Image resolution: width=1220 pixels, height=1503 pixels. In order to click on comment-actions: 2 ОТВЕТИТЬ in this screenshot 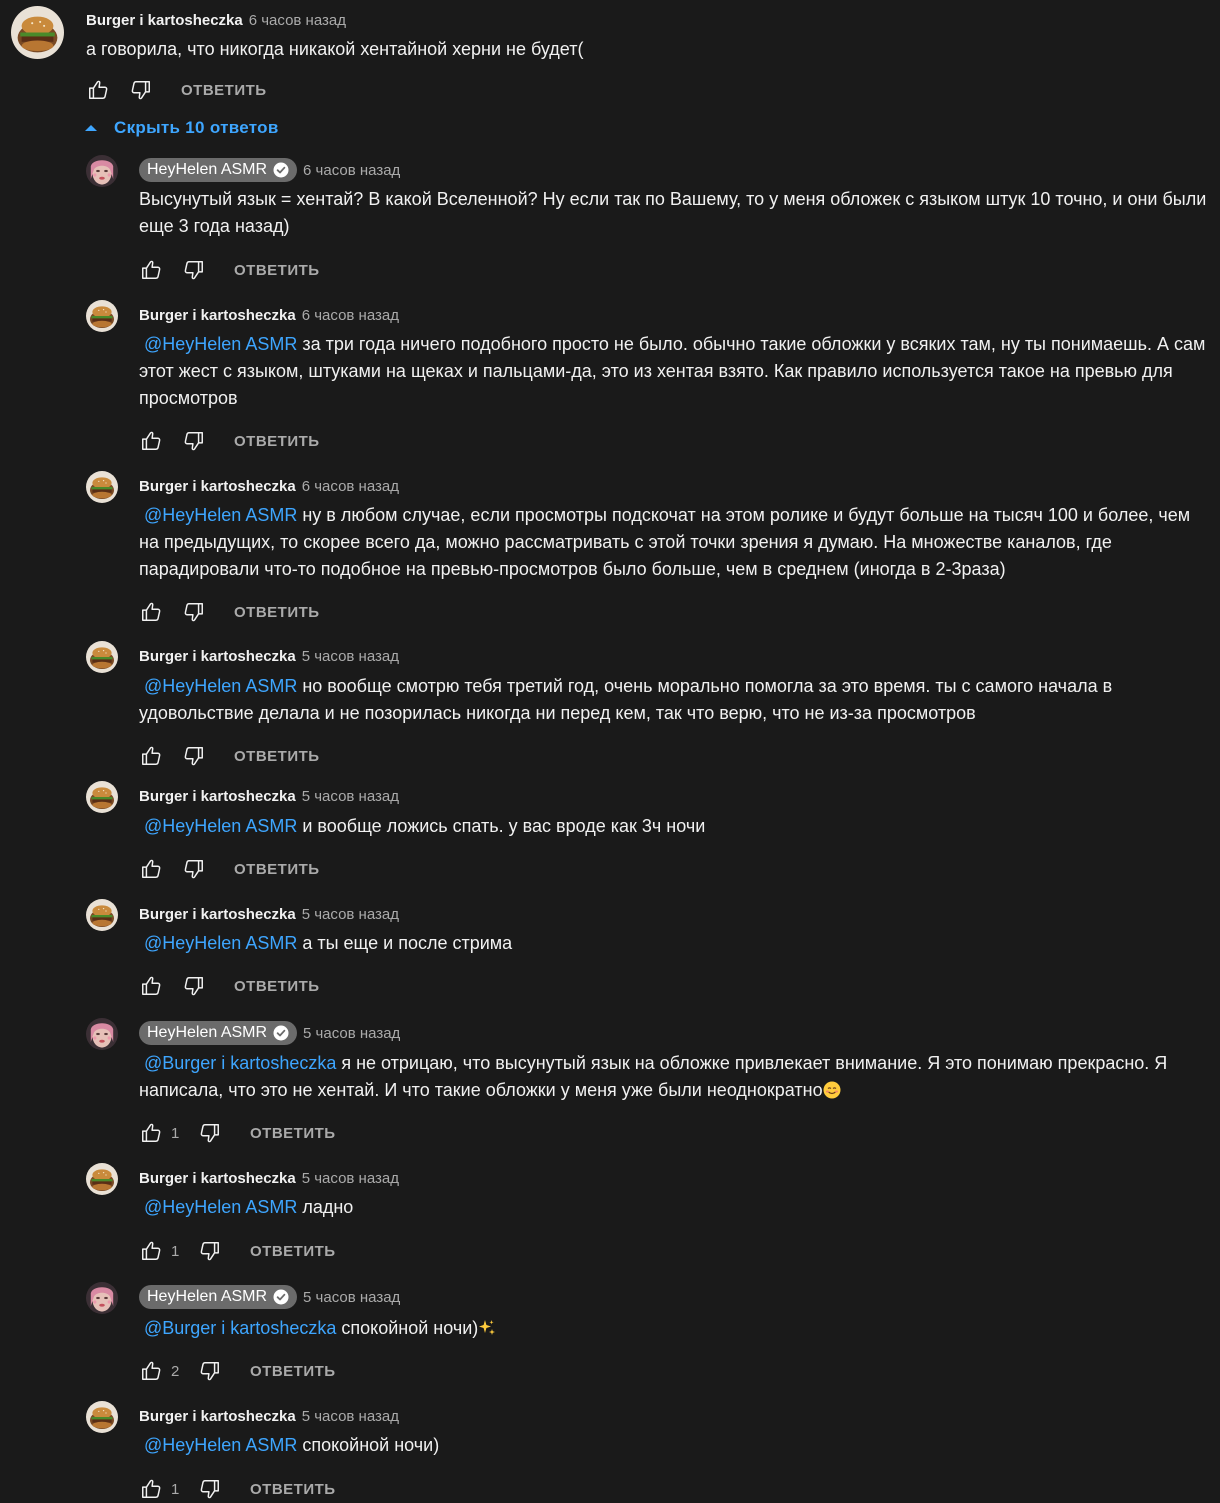, I will do `click(237, 1371)`.